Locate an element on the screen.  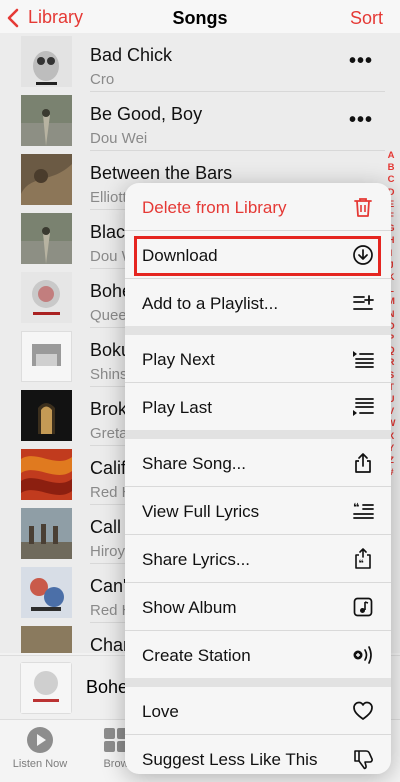
menu-item-label: View Full Lyrics is located at coordinates (201, 511).